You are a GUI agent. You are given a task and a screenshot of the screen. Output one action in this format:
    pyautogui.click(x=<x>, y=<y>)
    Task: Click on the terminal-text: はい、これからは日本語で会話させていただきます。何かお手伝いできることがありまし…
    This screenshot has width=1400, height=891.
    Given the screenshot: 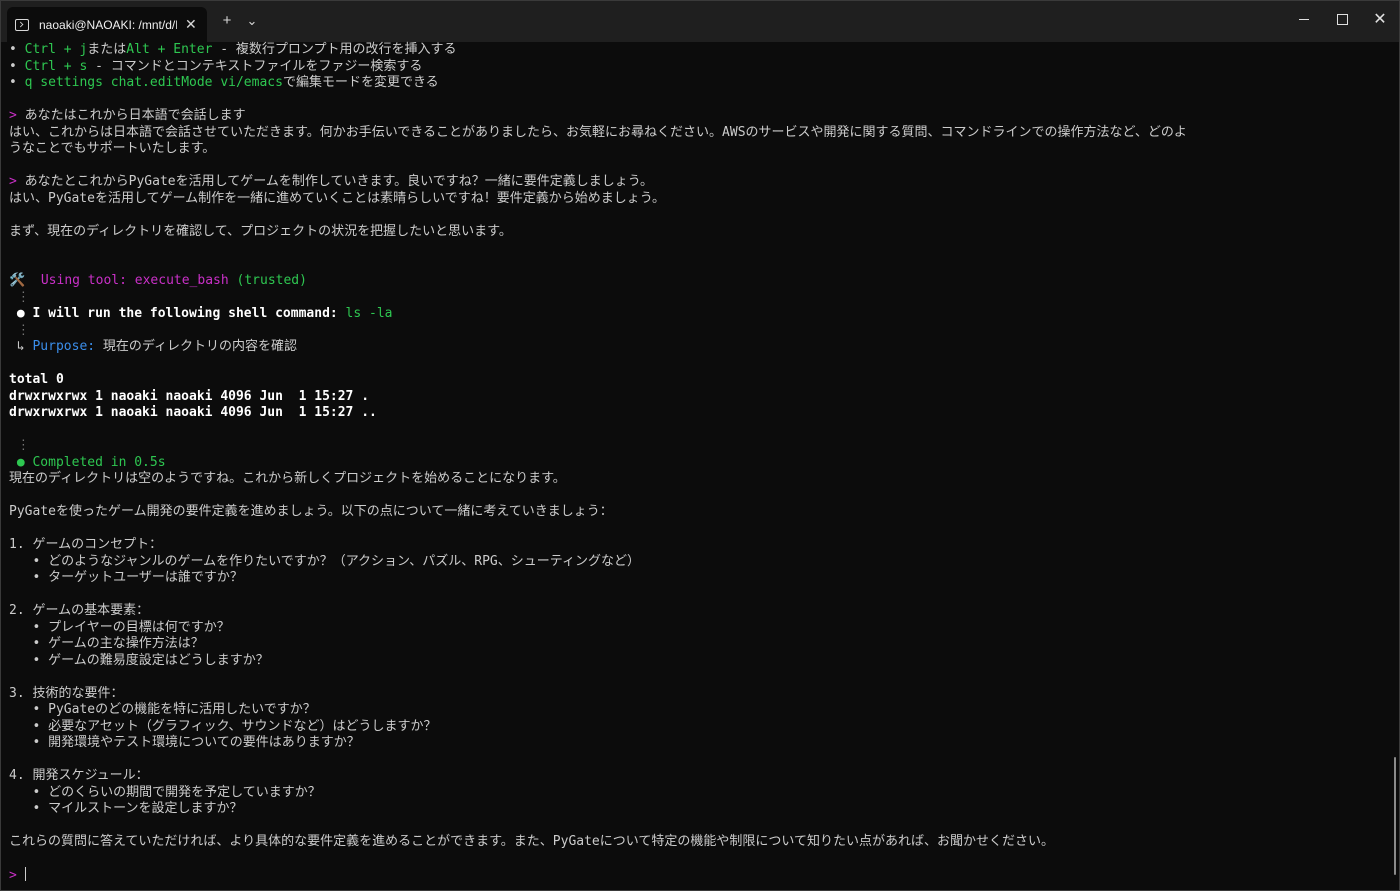 What is the action you would take?
    pyautogui.click(x=598, y=132)
    